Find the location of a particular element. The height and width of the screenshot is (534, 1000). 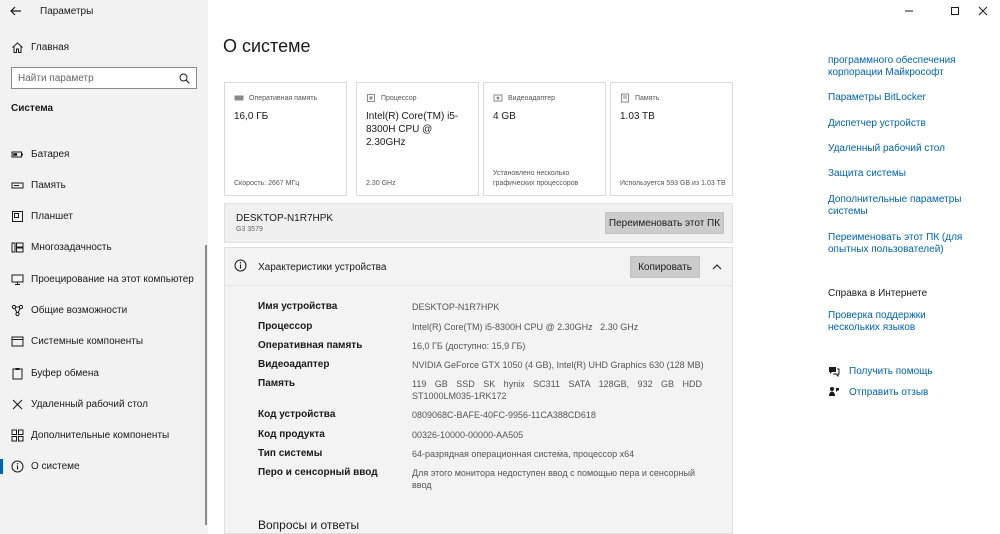

spec-value: 00326-10000-00000-AA505 is located at coordinates (468, 435).